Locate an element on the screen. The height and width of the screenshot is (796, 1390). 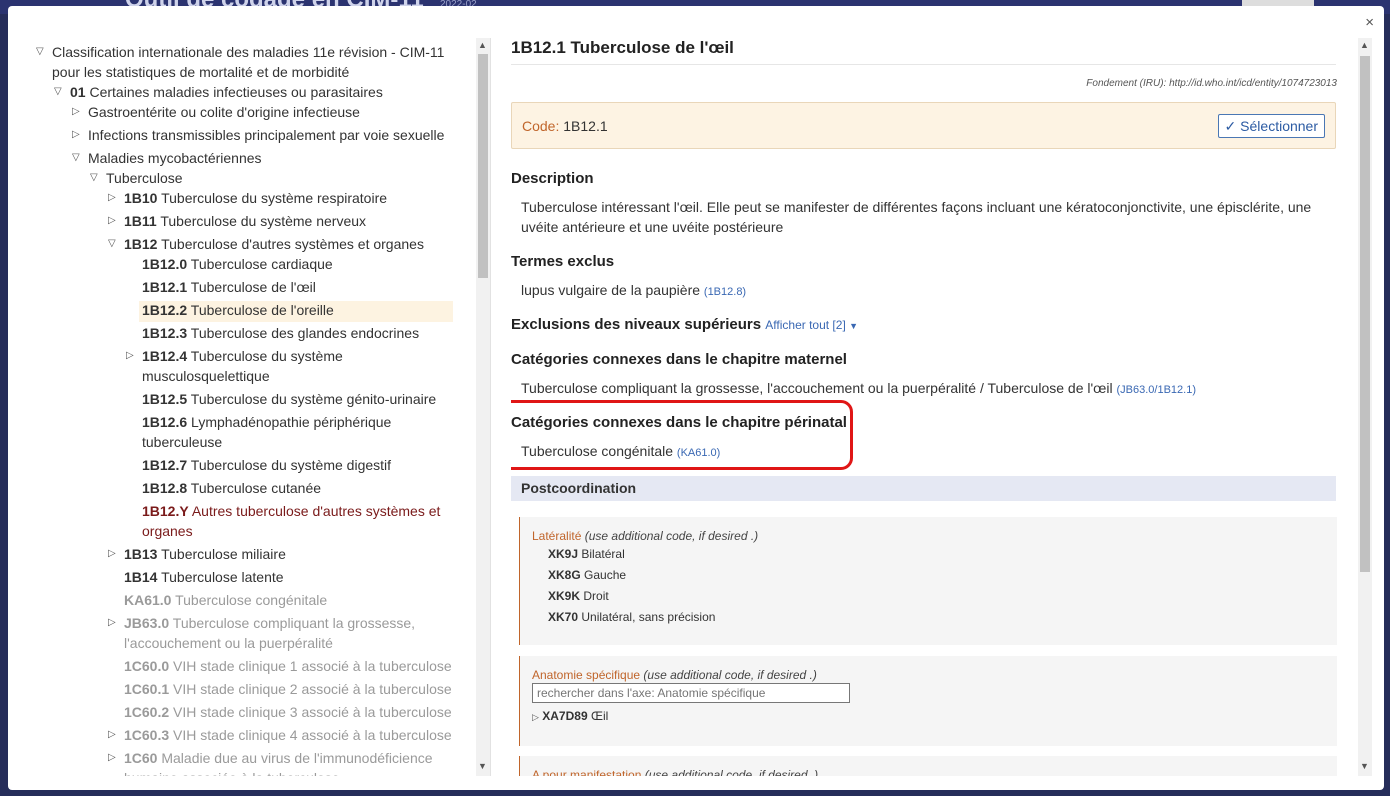
tree-item-label: Tuberculose d'autres systèmes et organes is located at coordinates (292, 244).